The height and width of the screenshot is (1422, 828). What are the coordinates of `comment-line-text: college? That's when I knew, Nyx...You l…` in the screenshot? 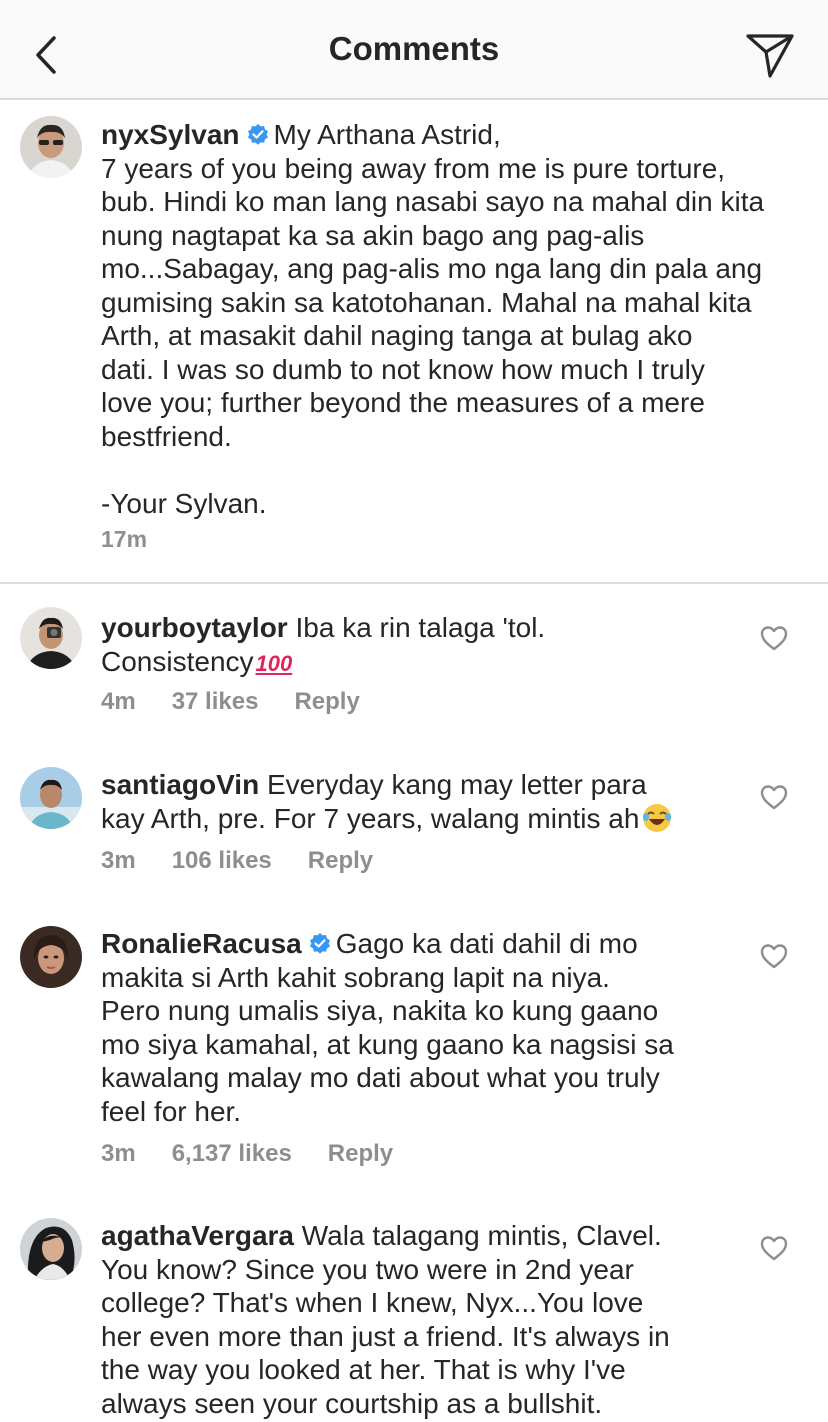 It's located at (372, 1302).